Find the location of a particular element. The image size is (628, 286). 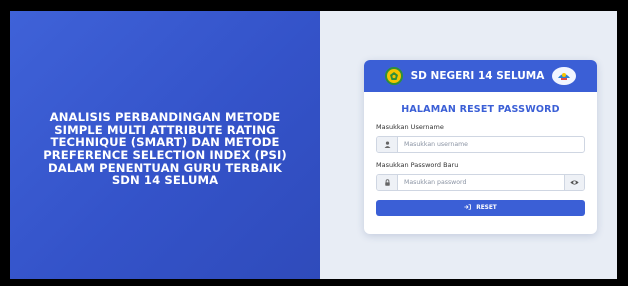

username-input is located at coordinates (491, 144).